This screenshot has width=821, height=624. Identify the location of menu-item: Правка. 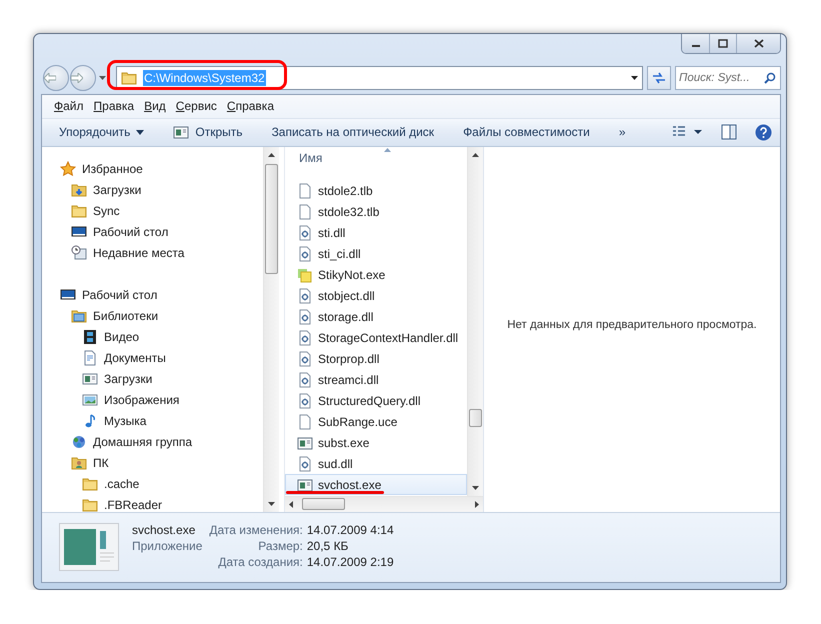
(114, 106).